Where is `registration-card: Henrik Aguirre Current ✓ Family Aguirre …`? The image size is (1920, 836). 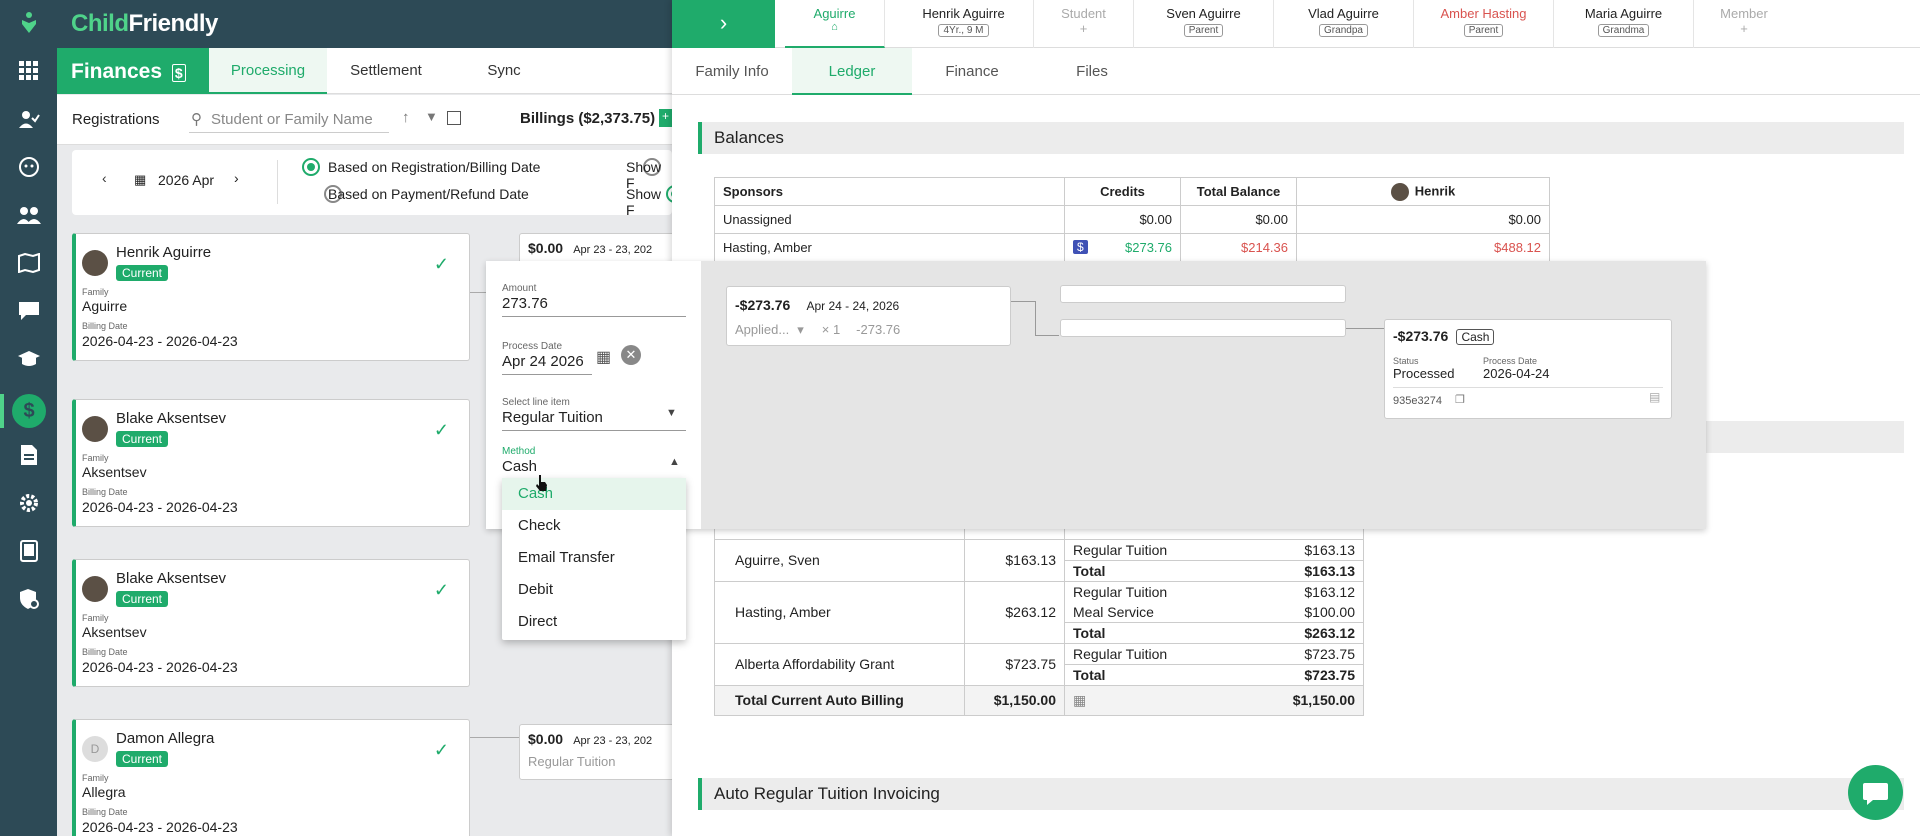
registration-card: Henrik Aguirre Current ✓ Family Aguirre … is located at coordinates (271, 297).